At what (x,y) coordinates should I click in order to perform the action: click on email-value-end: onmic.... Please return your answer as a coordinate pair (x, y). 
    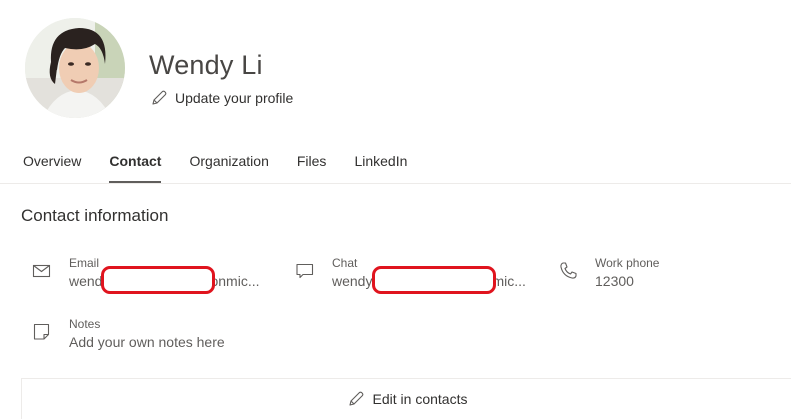
    Looking at the image, I should click on (235, 281).